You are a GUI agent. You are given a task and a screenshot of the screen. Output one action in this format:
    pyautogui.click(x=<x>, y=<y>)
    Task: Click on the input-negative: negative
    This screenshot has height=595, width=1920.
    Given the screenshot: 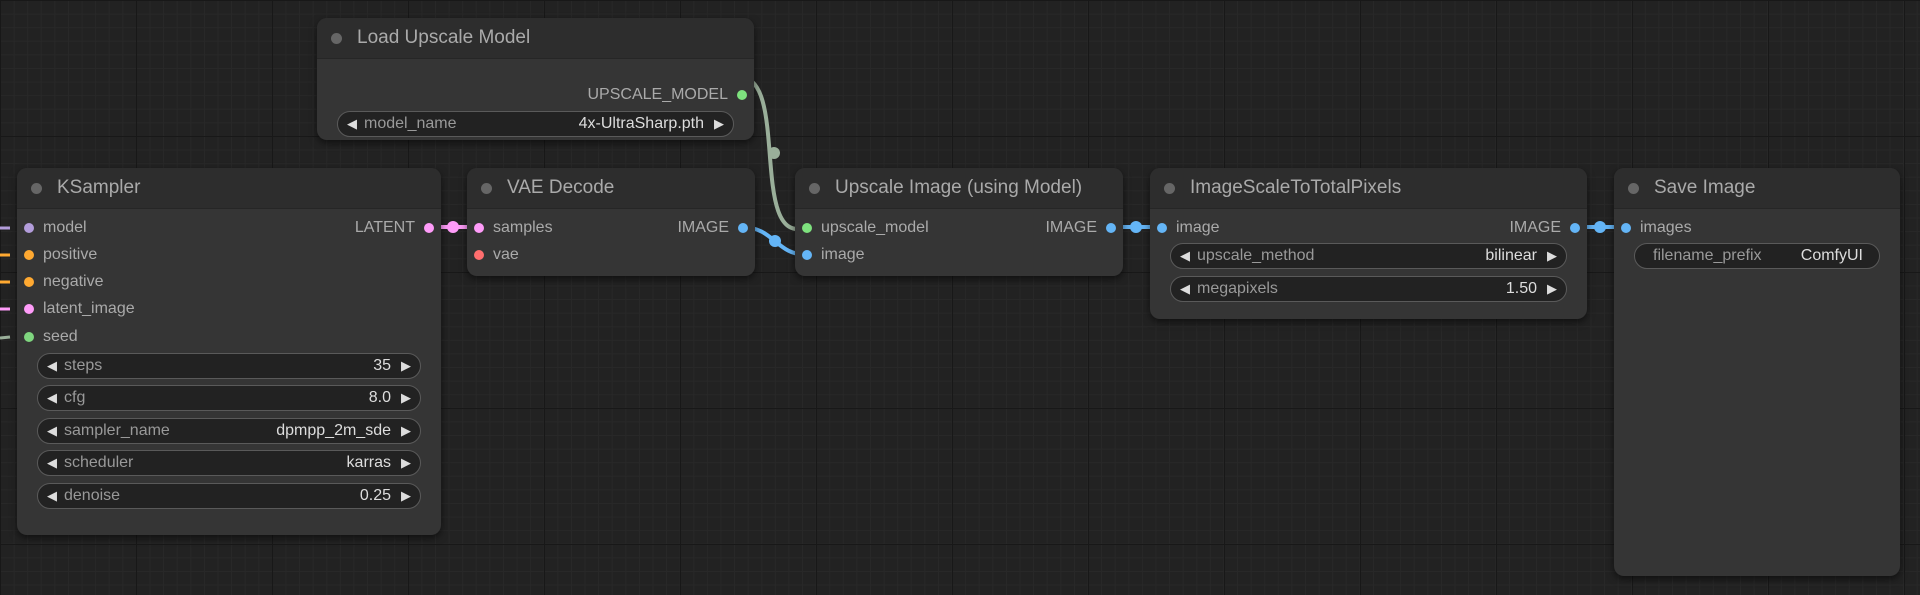 What is the action you would take?
    pyautogui.click(x=60, y=282)
    